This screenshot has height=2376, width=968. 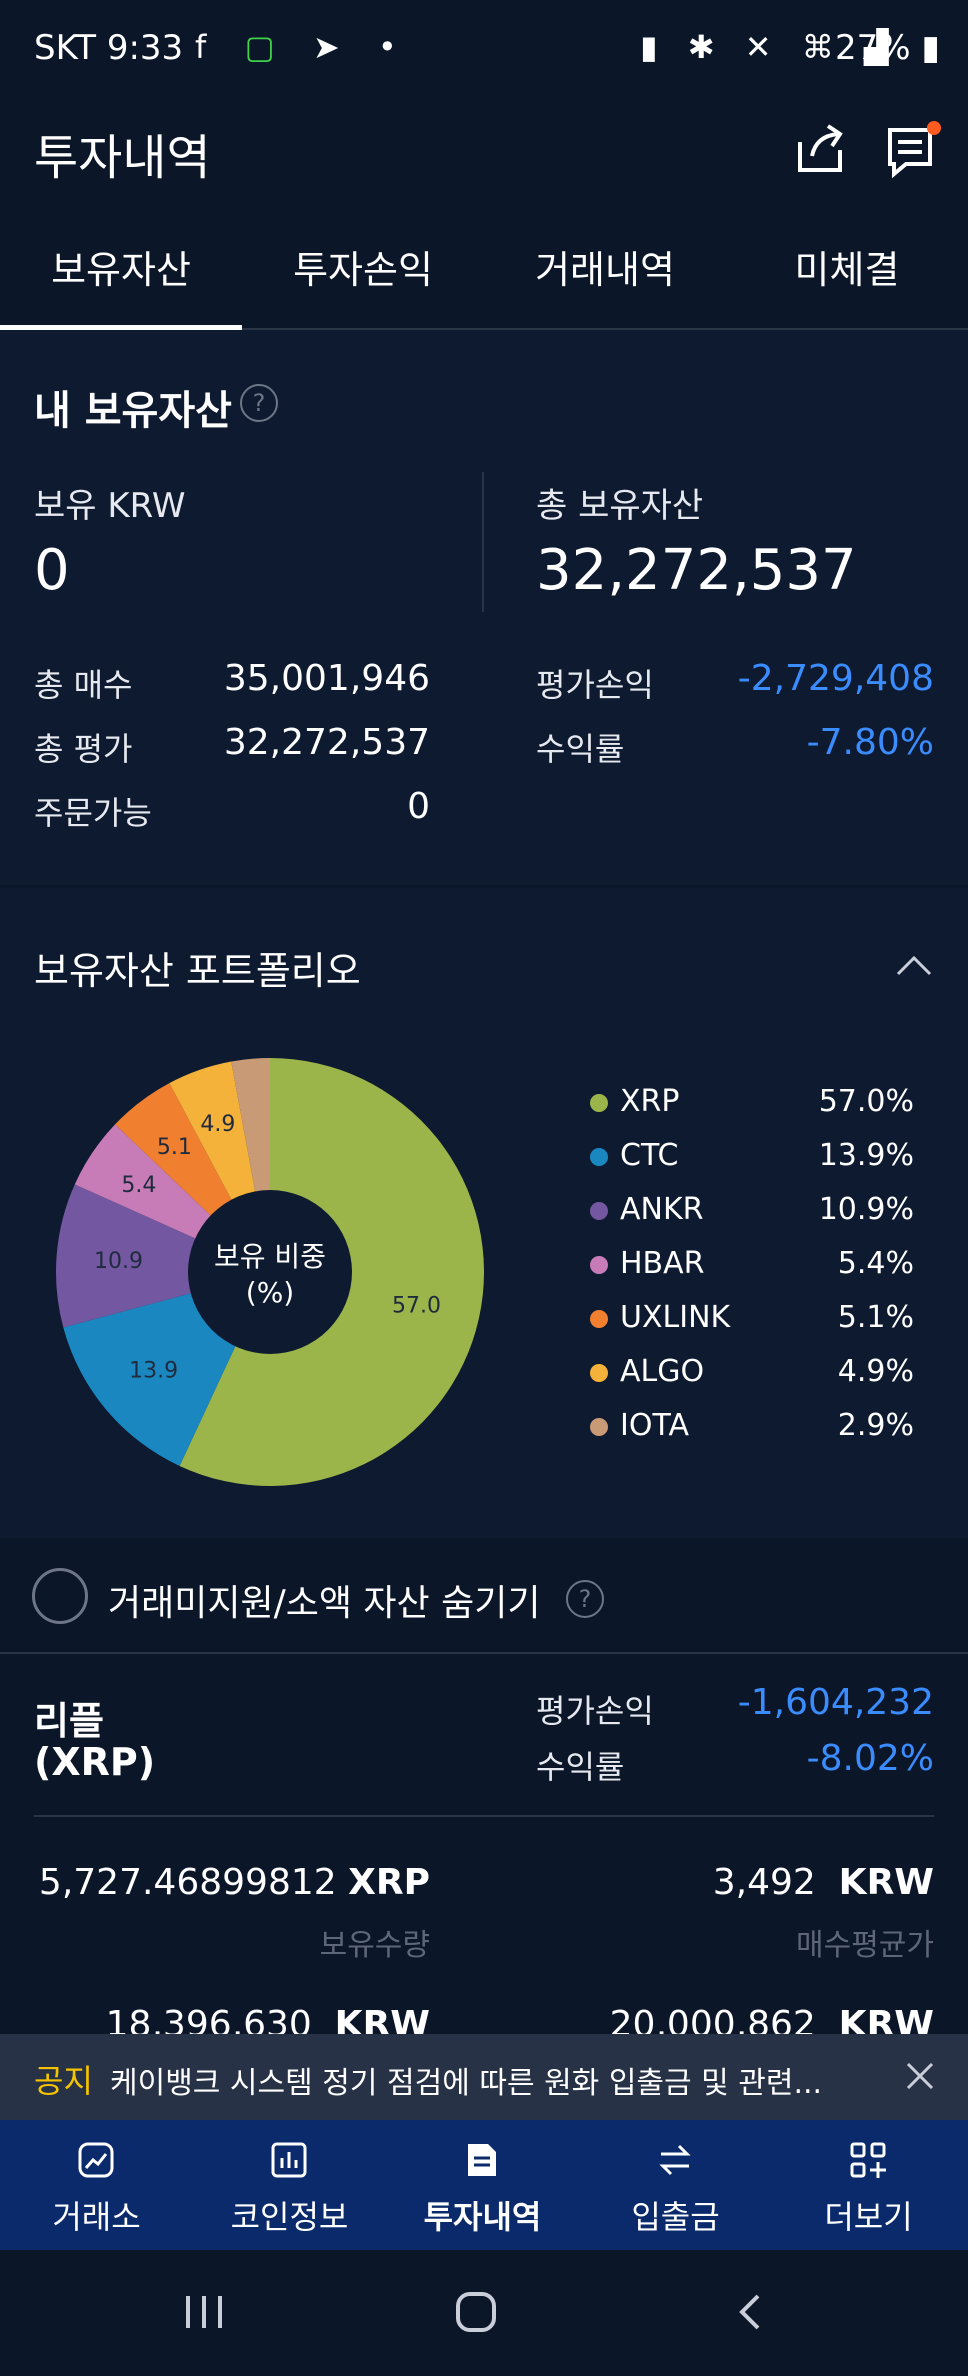 I want to click on bottom-navigation: 거래소 코인정보 투자내역 입출금 더보기, so click(x=484, y=2185).